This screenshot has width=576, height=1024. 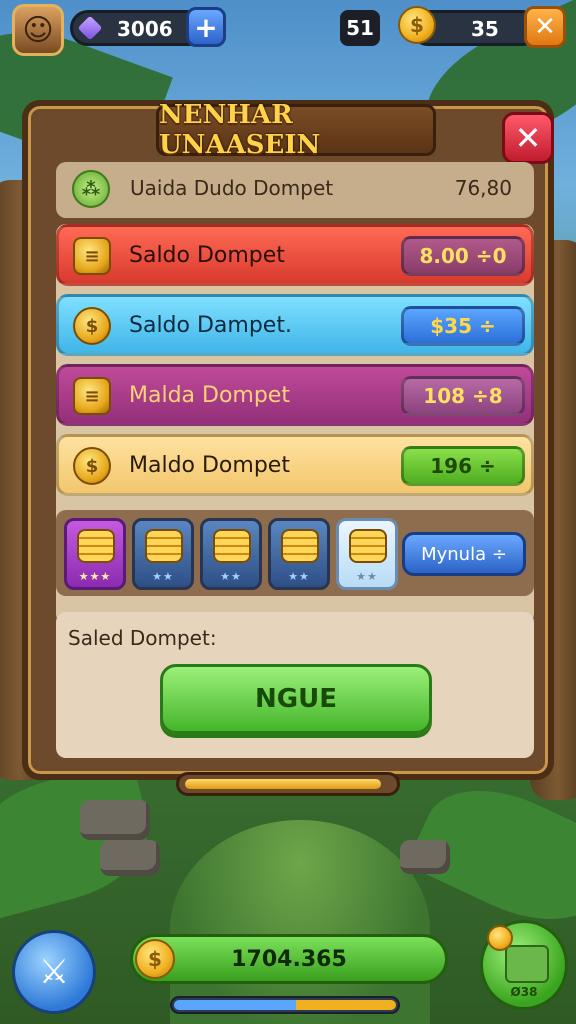 What do you see at coordinates (145, 29) in the screenshot?
I see `gem-value: 3006` at bounding box center [145, 29].